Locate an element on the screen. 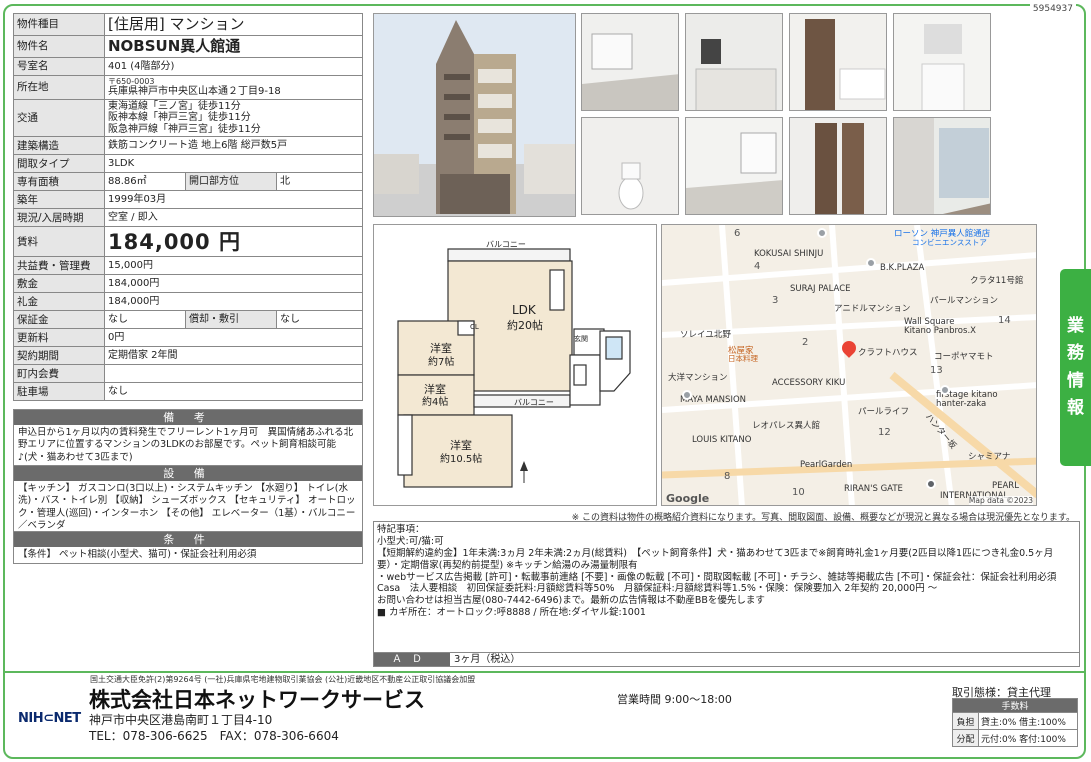  building-photo is located at coordinates (474, 115).